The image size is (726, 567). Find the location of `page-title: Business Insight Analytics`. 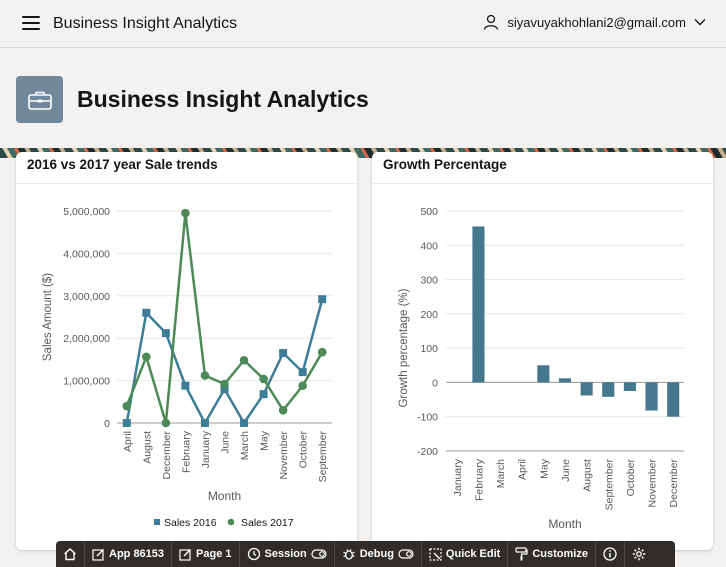

page-title: Business Insight Analytics is located at coordinates (223, 99).